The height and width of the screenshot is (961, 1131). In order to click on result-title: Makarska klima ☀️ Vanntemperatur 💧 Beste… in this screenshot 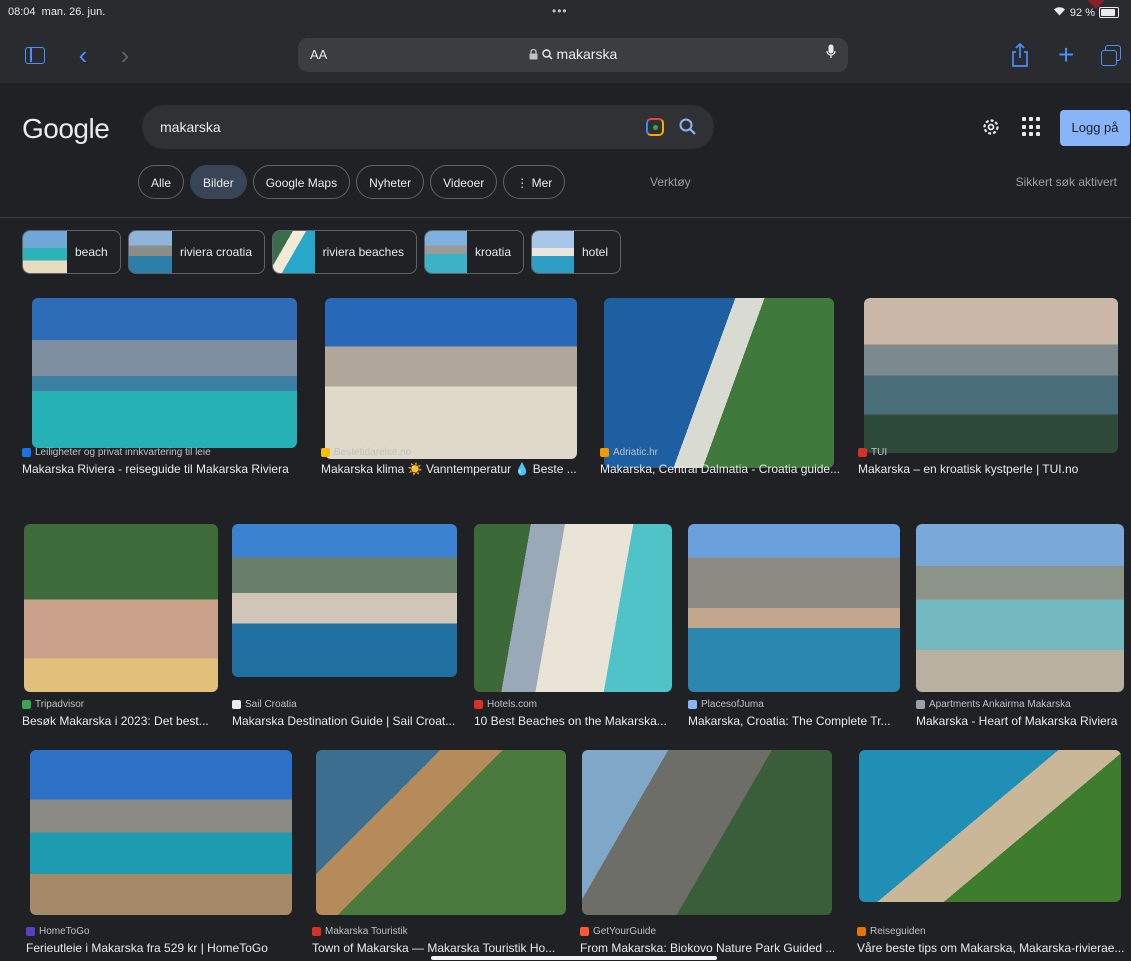, I will do `click(453, 469)`.